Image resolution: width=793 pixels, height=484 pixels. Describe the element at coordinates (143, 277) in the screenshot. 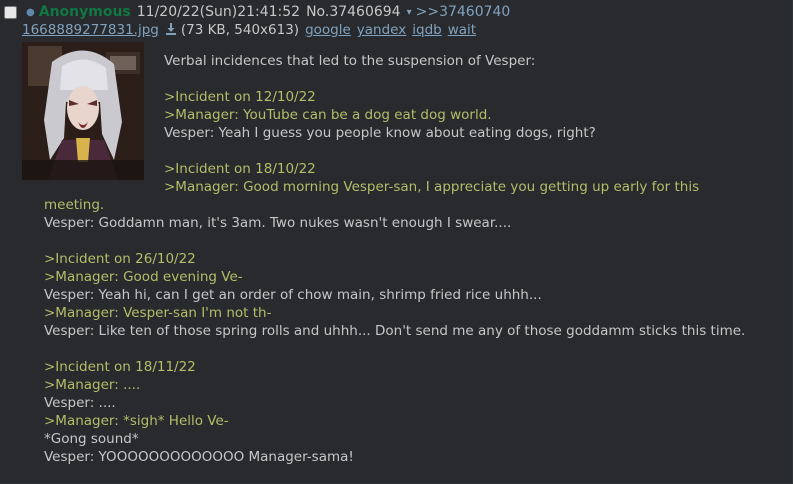

I see `greentext-line: >Manager: Good evening Ve-` at that location.